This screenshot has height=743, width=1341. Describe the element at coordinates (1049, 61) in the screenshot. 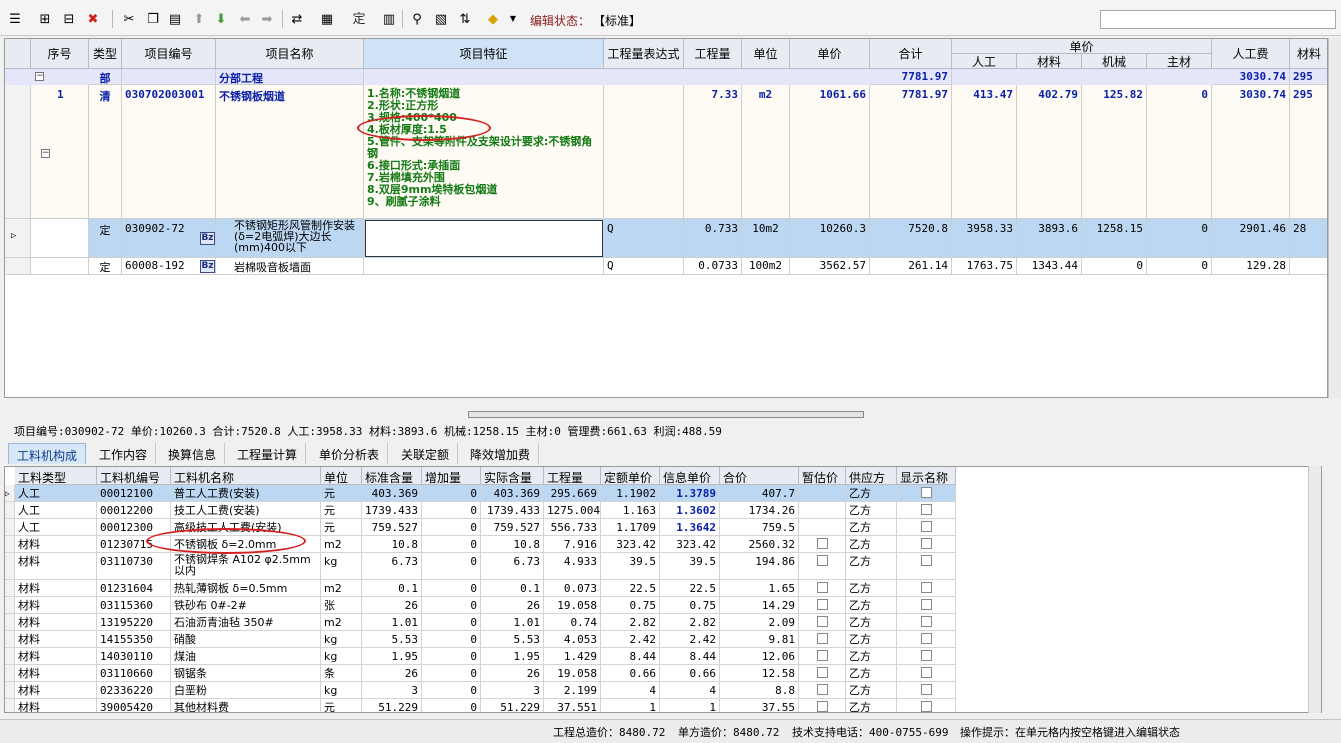

I see `header-material: 材料` at that location.